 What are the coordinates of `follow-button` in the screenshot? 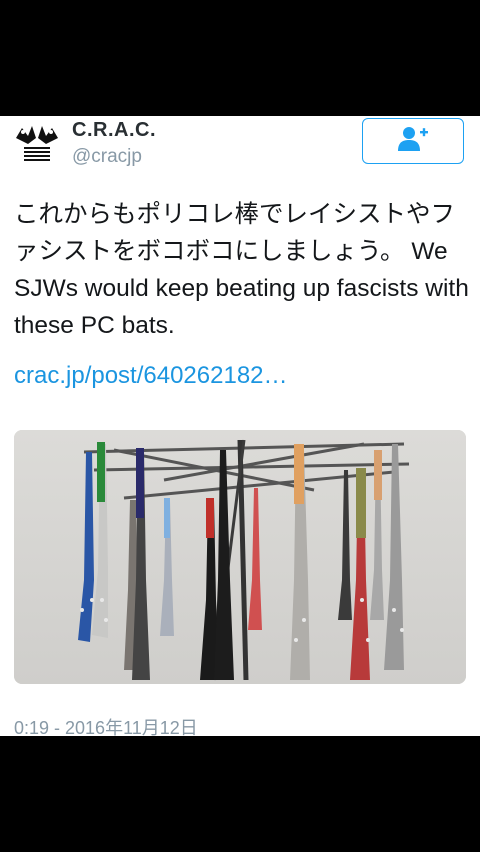 It's located at (413, 141).